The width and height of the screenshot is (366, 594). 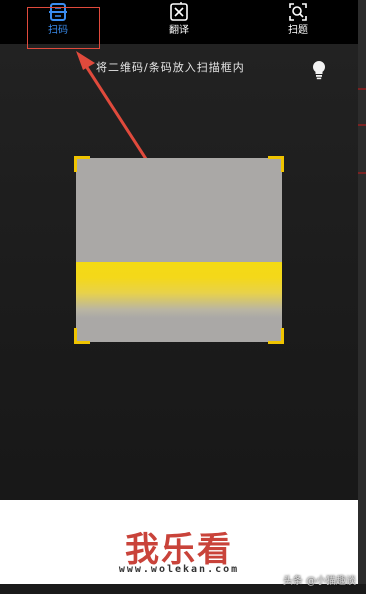 I want to click on tab-scan-question-label: 扫题, so click(x=298, y=30).